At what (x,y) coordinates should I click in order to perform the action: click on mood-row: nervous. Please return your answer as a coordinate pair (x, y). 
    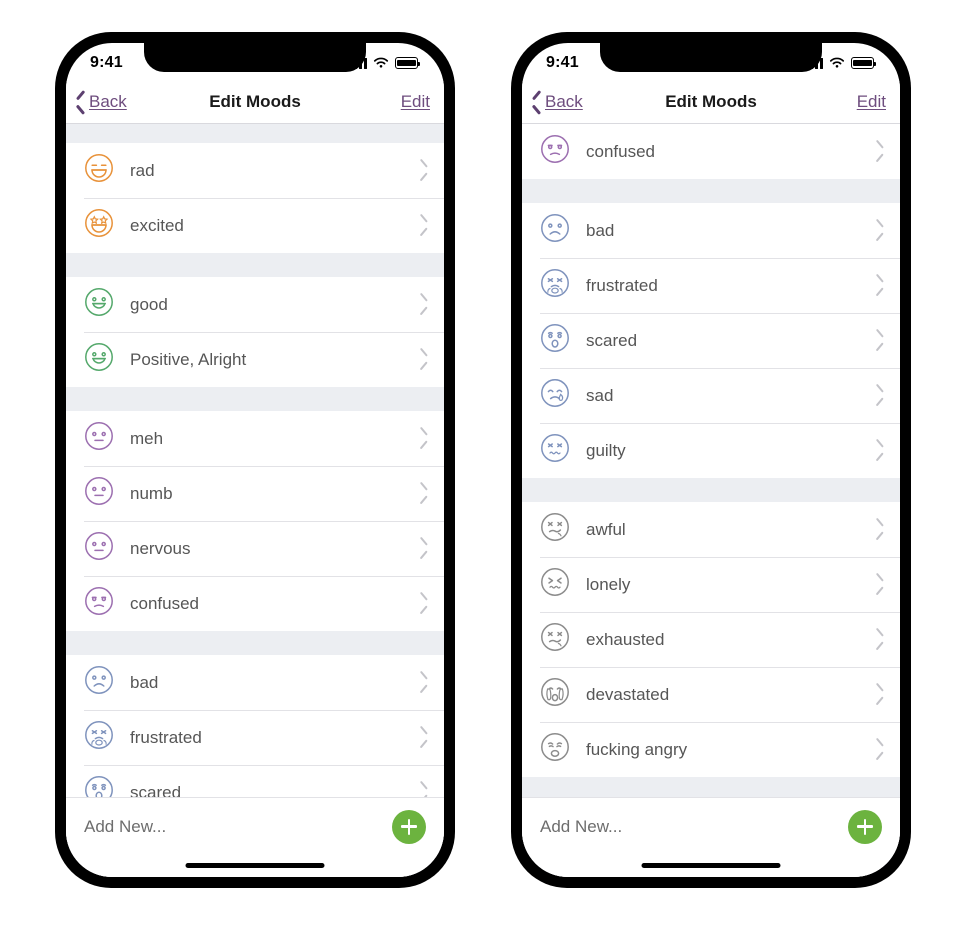
    Looking at the image, I should click on (255, 548).